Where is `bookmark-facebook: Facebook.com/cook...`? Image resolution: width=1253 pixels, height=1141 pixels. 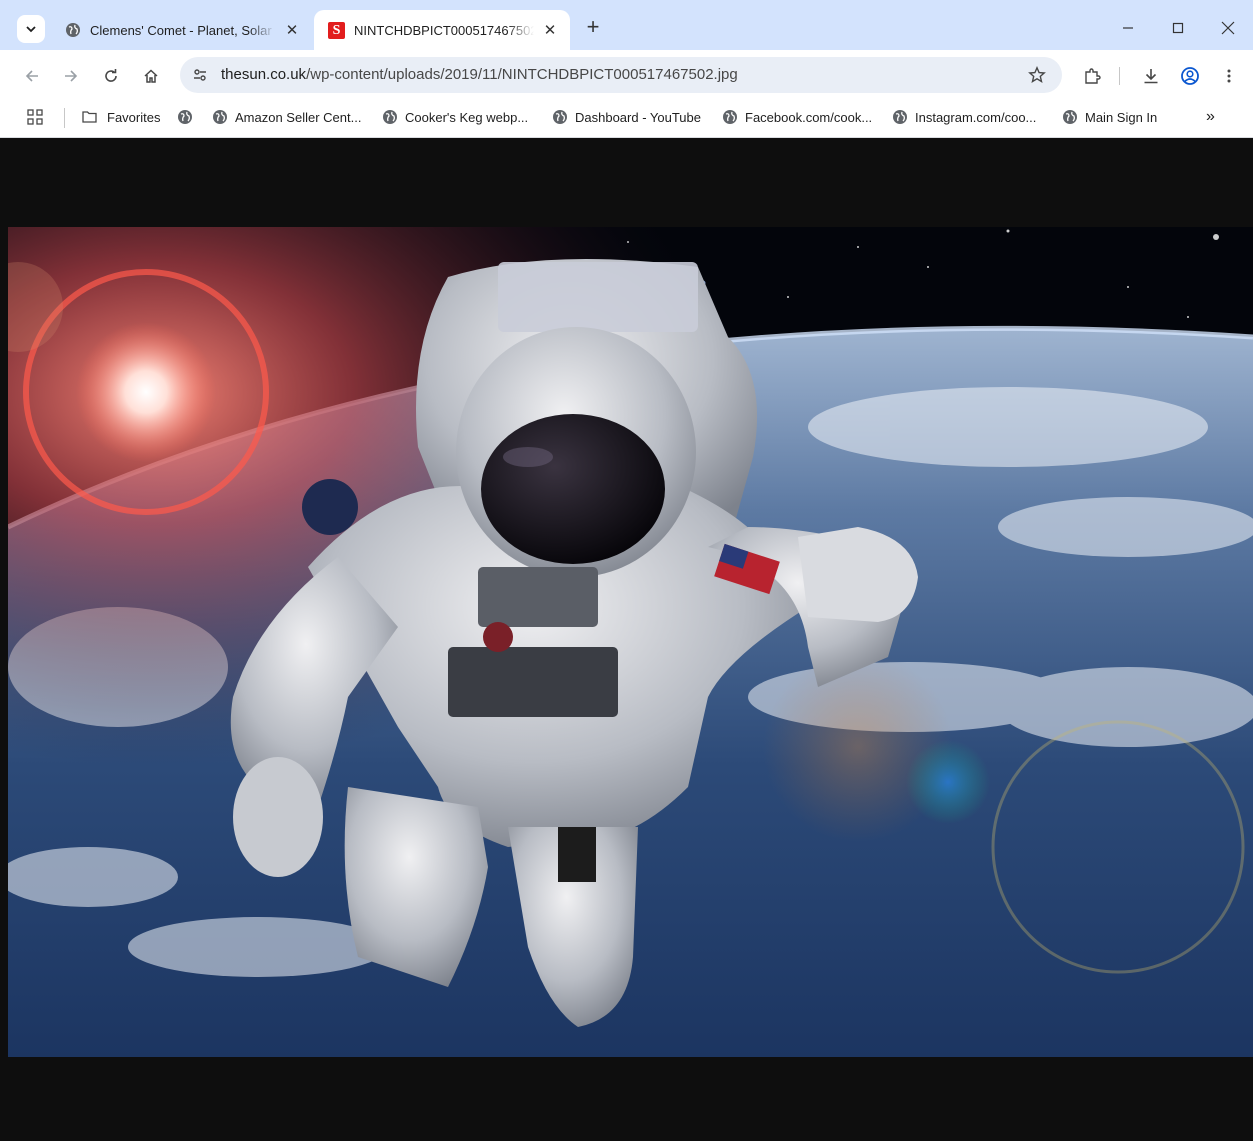
bookmark-facebook: Facebook.com/cook... is located at coordinates (797, 117).